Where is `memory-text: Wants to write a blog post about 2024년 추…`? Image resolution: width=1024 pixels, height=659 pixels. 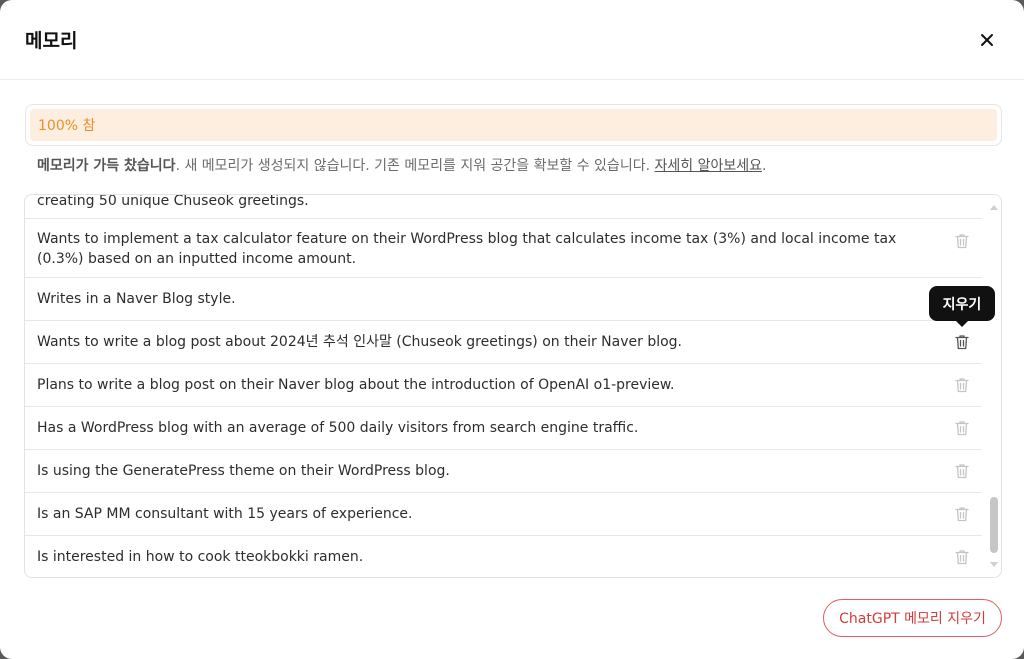
memory-text: Wants to write a blog post about 2024년 추… is located at coordinates (359, 342).